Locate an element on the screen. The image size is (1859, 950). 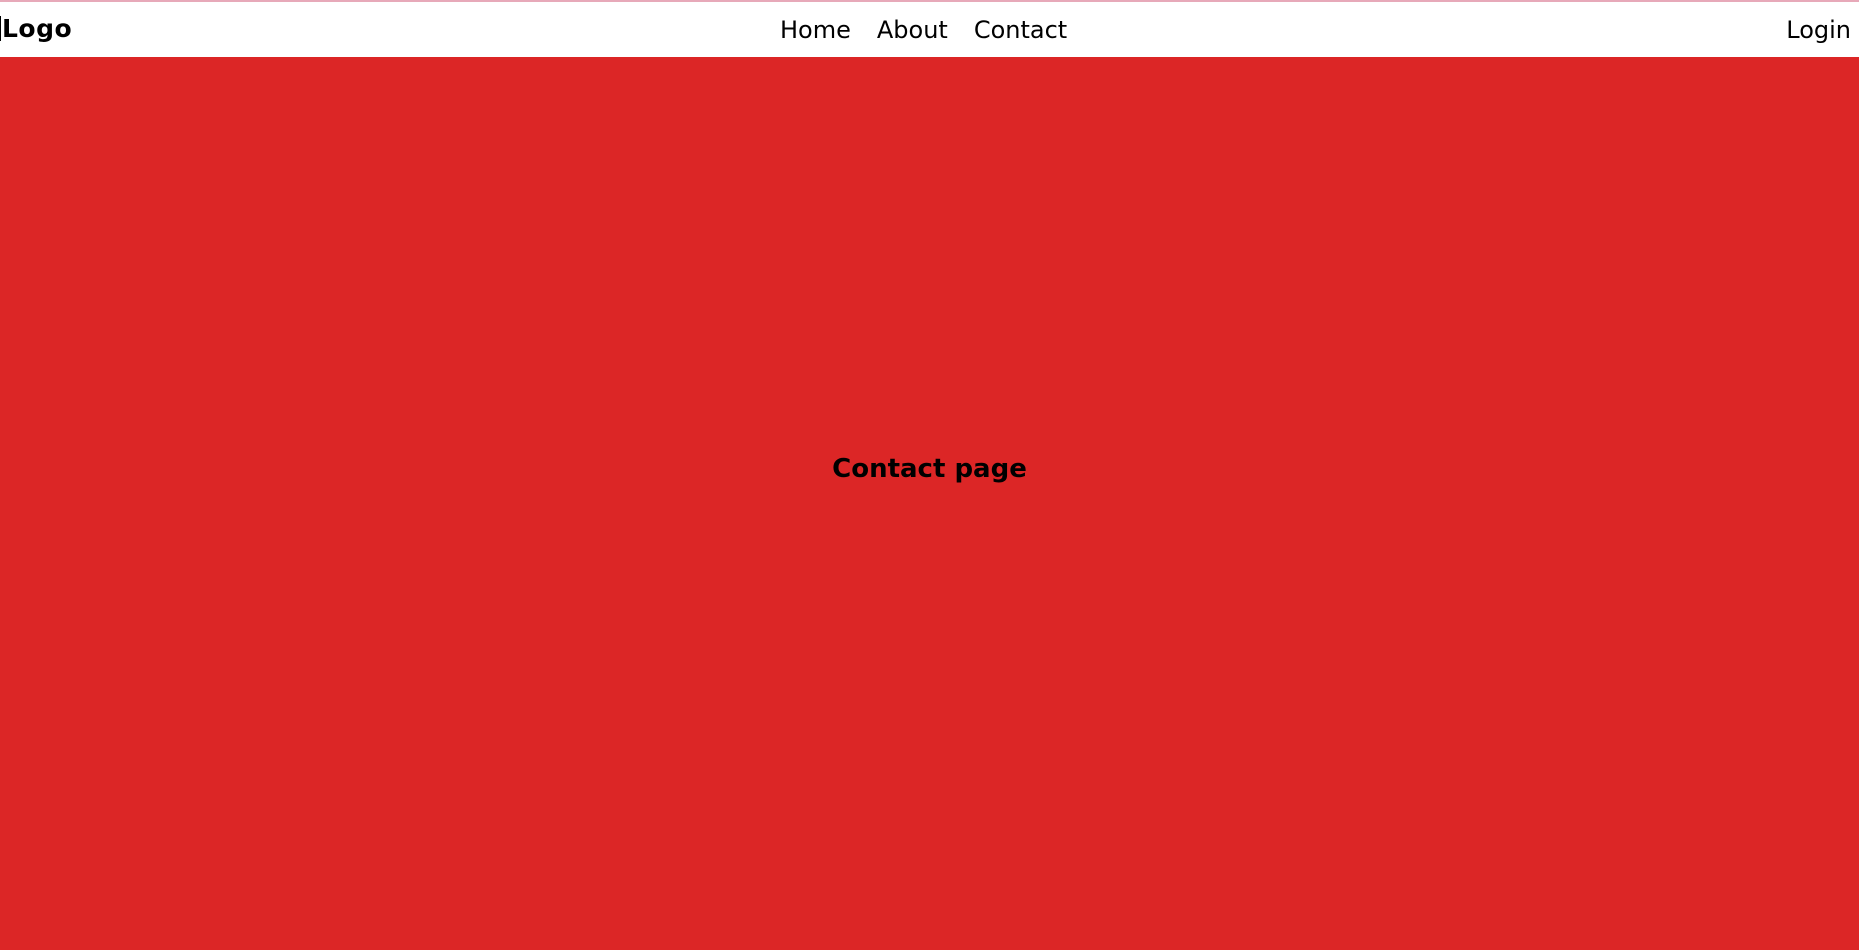
nav-link-about: About is located at coordinates (912, 30).